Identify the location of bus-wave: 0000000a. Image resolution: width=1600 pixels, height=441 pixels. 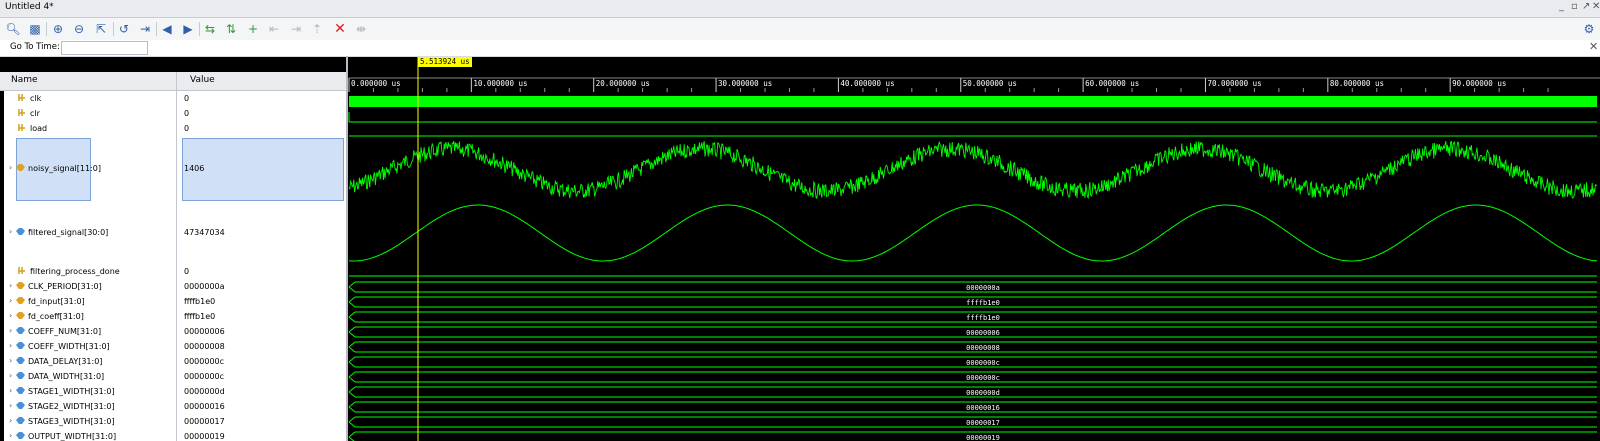
(972, 287).